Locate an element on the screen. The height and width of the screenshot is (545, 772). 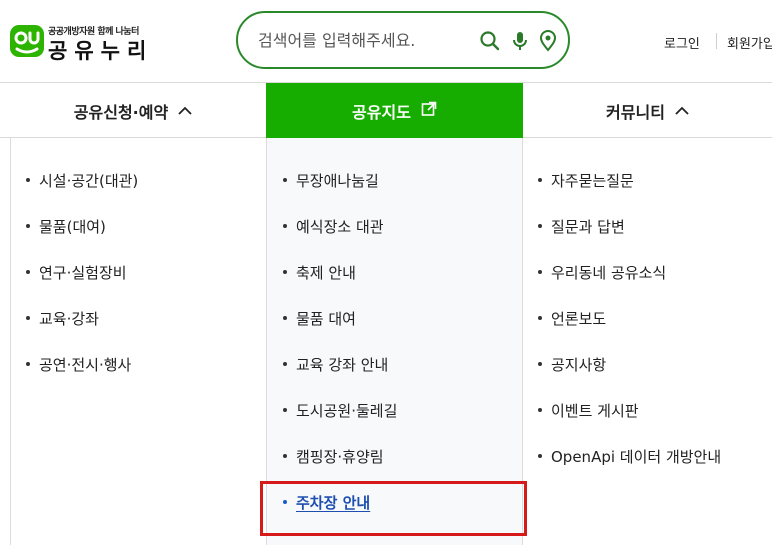
nav-label: 공유지도 is located at coordinates (381, 112).